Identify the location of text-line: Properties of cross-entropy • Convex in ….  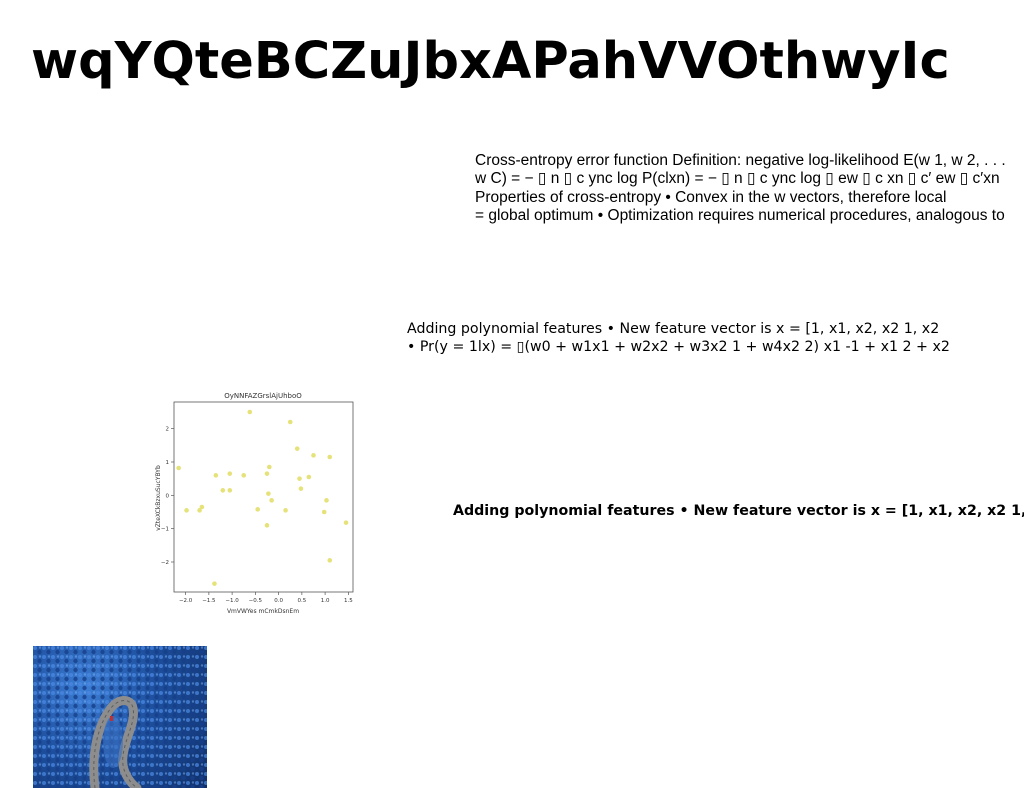
(711, 197).